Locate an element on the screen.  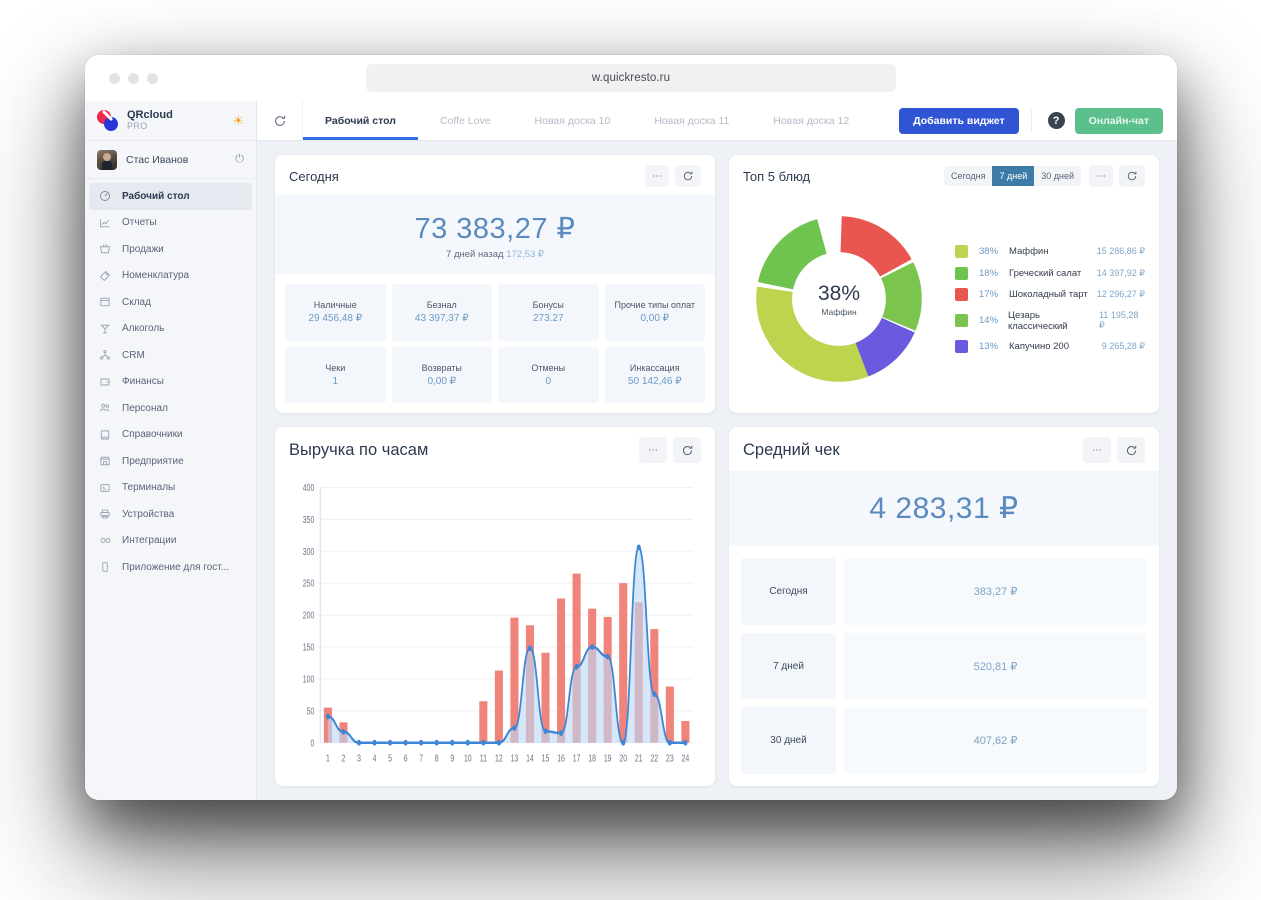
url-text: w.quickresto.ru is located at coordinates (631, 78).